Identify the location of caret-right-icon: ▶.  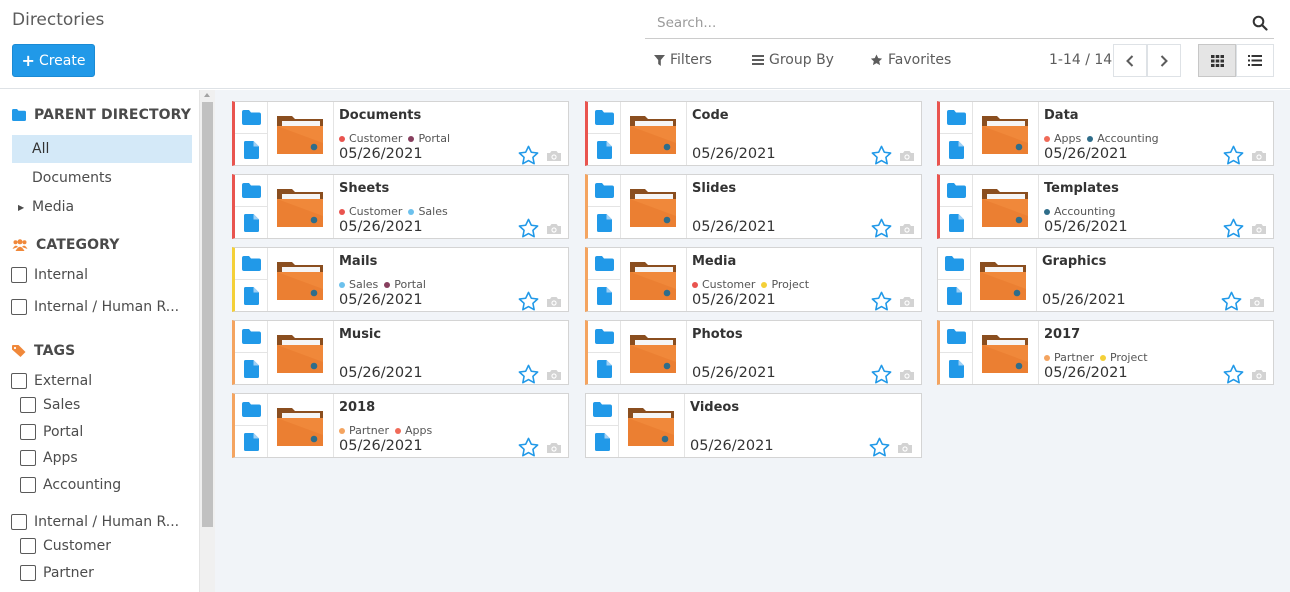
(21, 207).